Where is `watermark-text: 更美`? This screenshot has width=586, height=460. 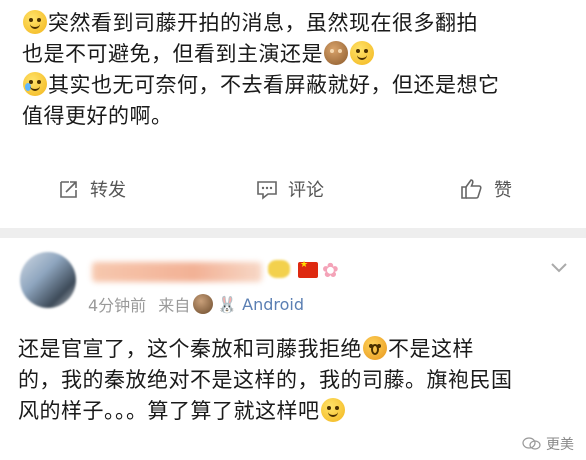 watermark-text: 更美 is located at coordinates (560, 445).